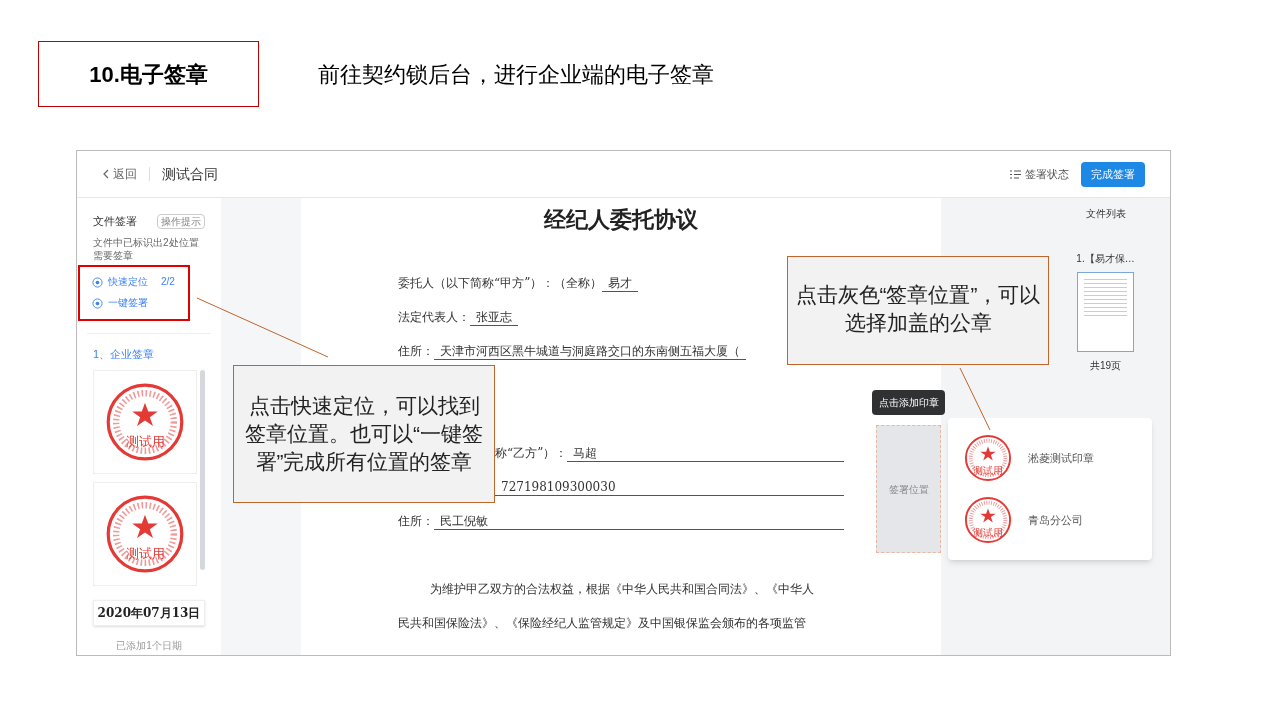 This screenshot has width=1280, height=720. What do you see at coordinates (149, 646) in the screenshot?
I see `date-note: 已添加1个日期` at bounding box center [149, 646].